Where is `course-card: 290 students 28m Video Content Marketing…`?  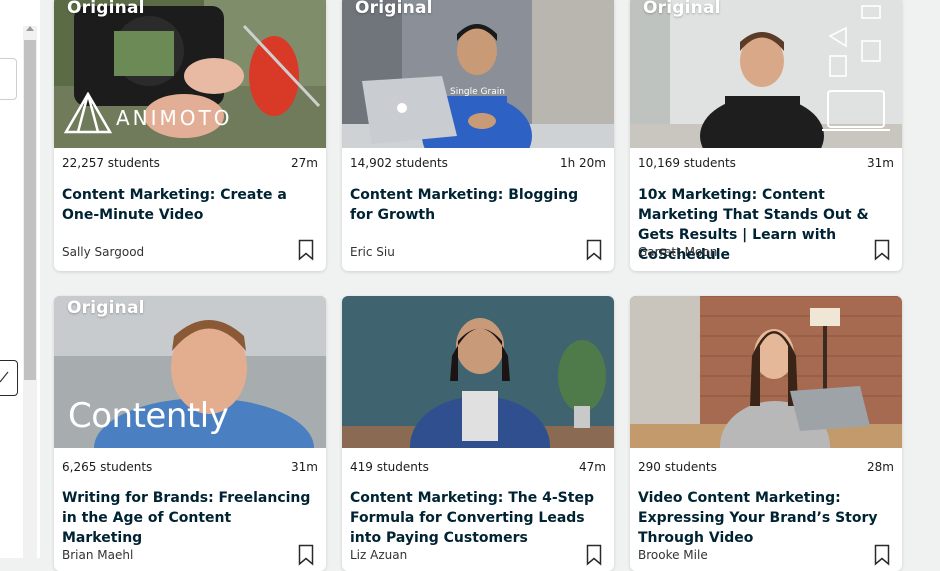 course-card: 290 students 28m Video Content Marketing… is located at coordinates (766, 433).